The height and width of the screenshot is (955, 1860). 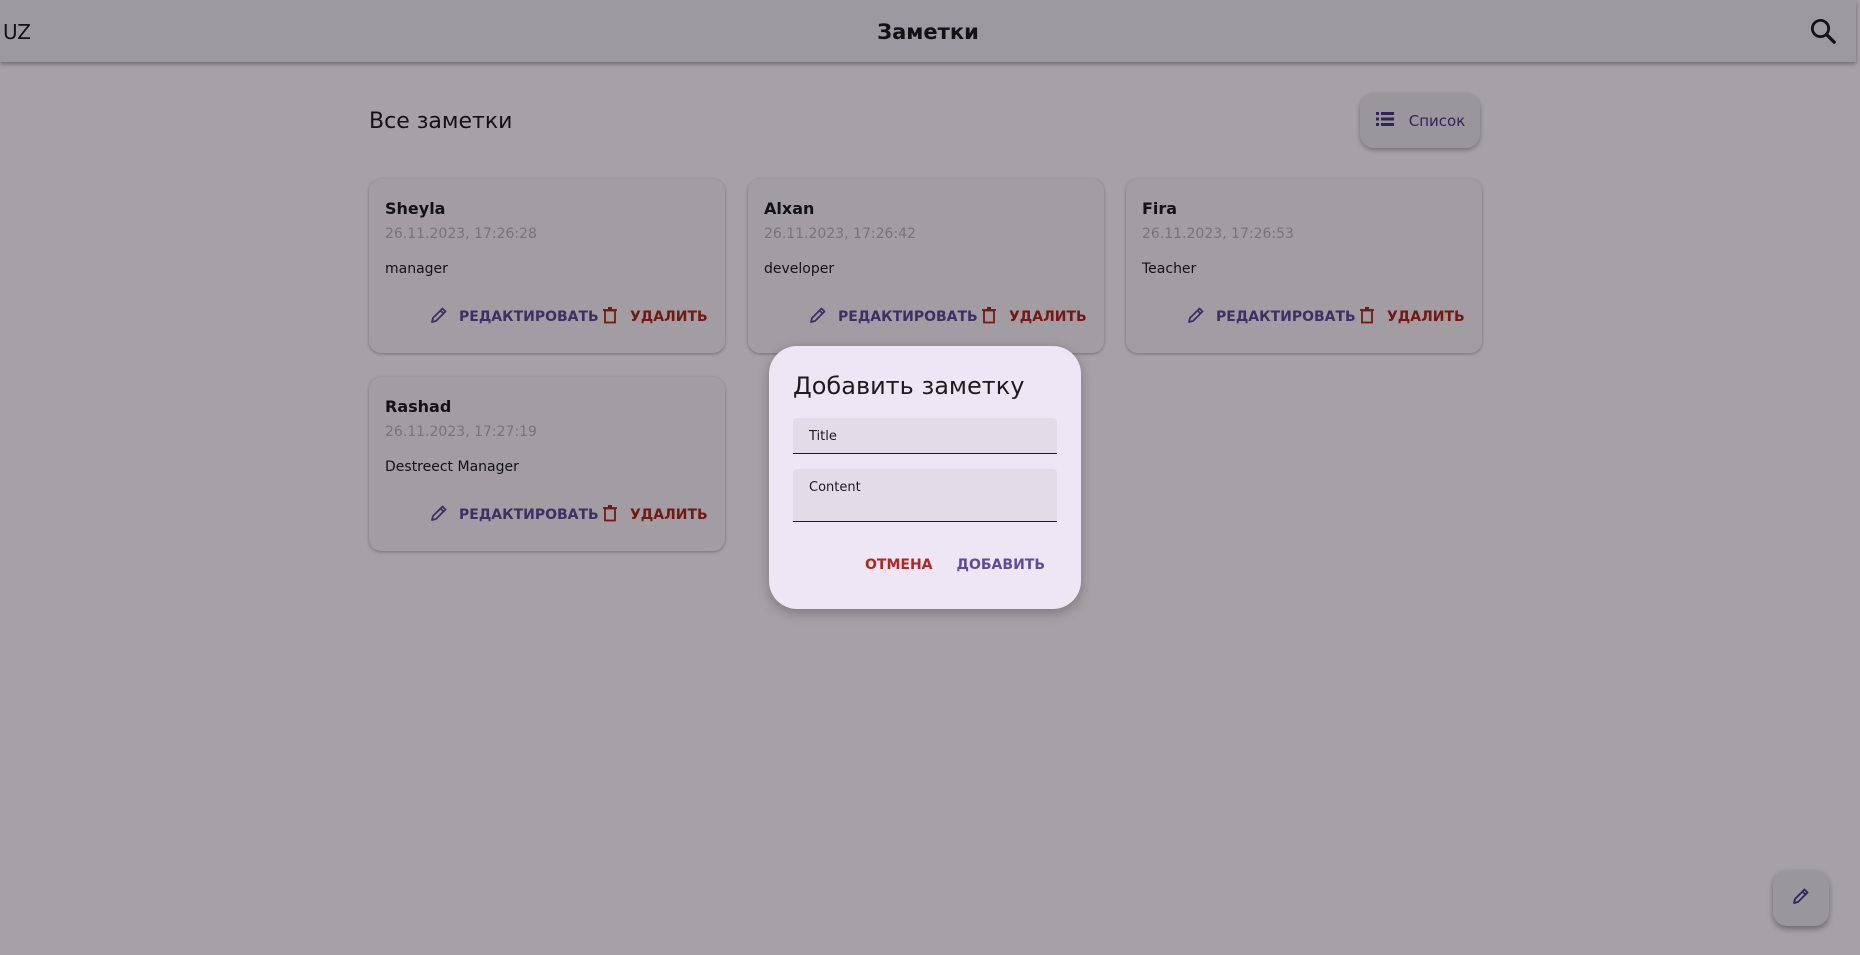 What do you see at coordinates (899, 565) in the screenshot?
I see `cancel-button: ОТМЕНА` at bounding box center [899, 565].